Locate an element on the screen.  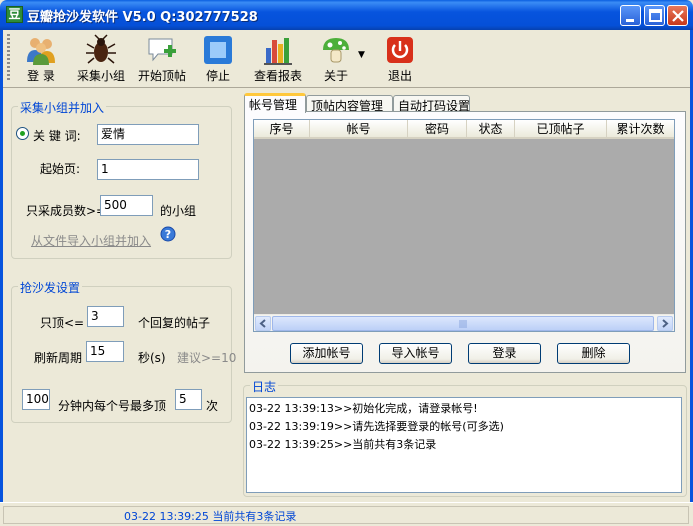
start-posting-button: 开始顶帖 is located at coordinates (162, 58).